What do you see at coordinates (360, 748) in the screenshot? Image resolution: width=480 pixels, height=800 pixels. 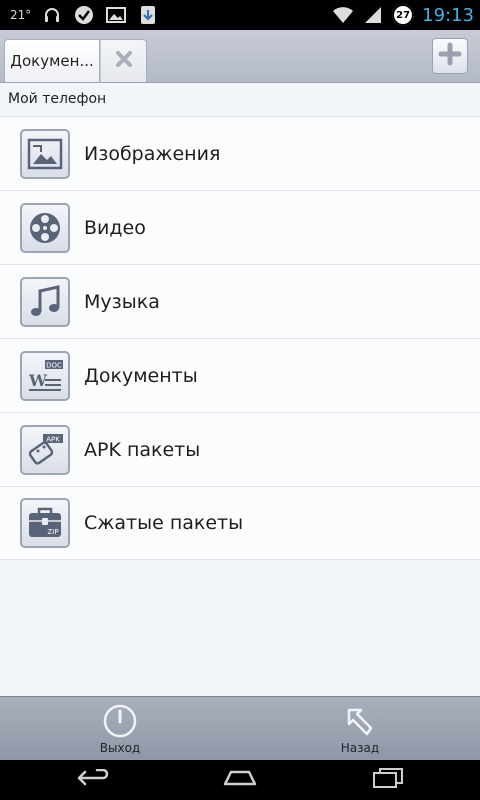 I see `back-label: Назад` at bounding box center [360, 748].